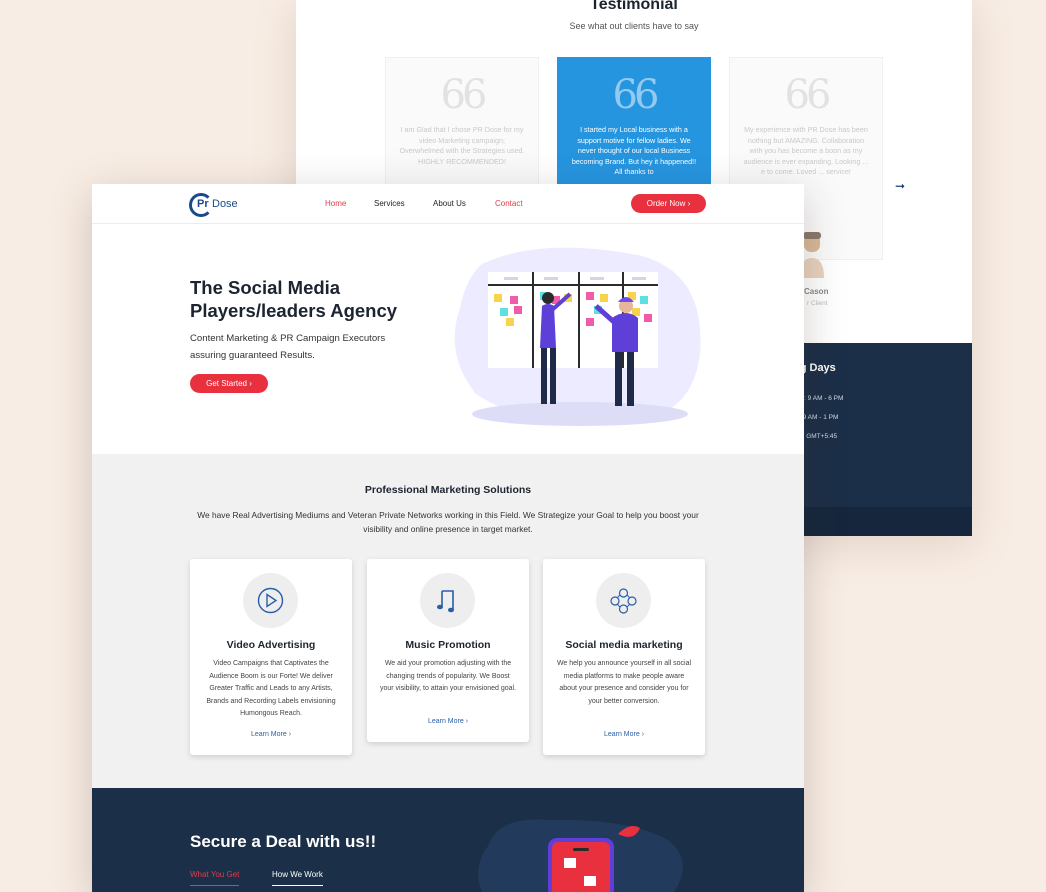 This screenshot has height=892, width=1046. Describe the element at coordinates (271, 645) in the screenshot. I see `service-title: Video Advertising` at that location.